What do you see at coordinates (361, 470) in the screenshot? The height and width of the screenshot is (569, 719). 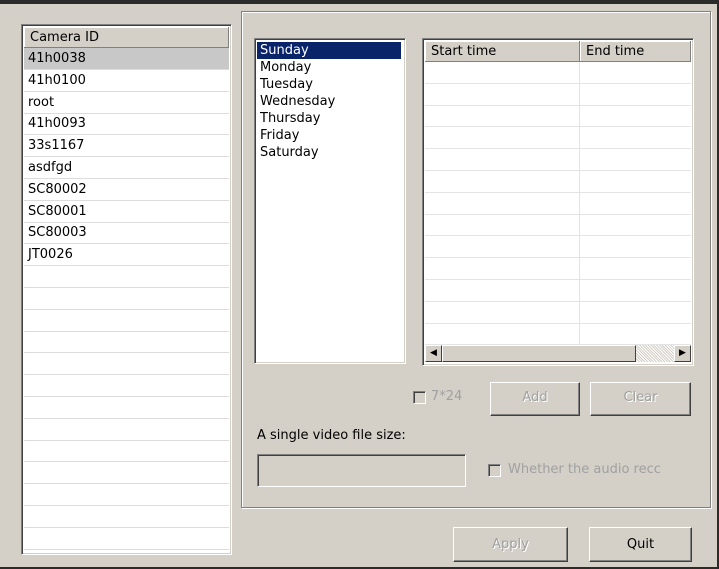 I see `file-size-input` at bounding box center [361, 470].